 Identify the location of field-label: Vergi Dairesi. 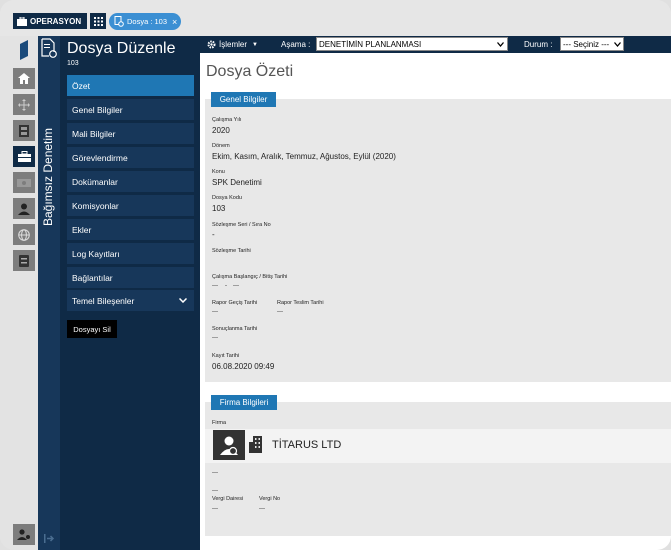
(228, 499).